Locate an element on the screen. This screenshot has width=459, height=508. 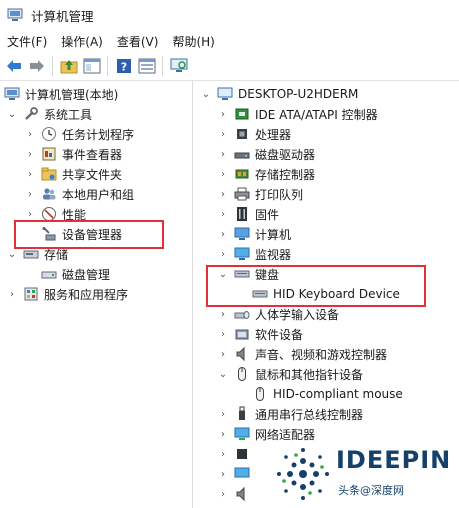
tree-item-shared-folders: › 共享文件夹 is located at coordinates (73, 174).